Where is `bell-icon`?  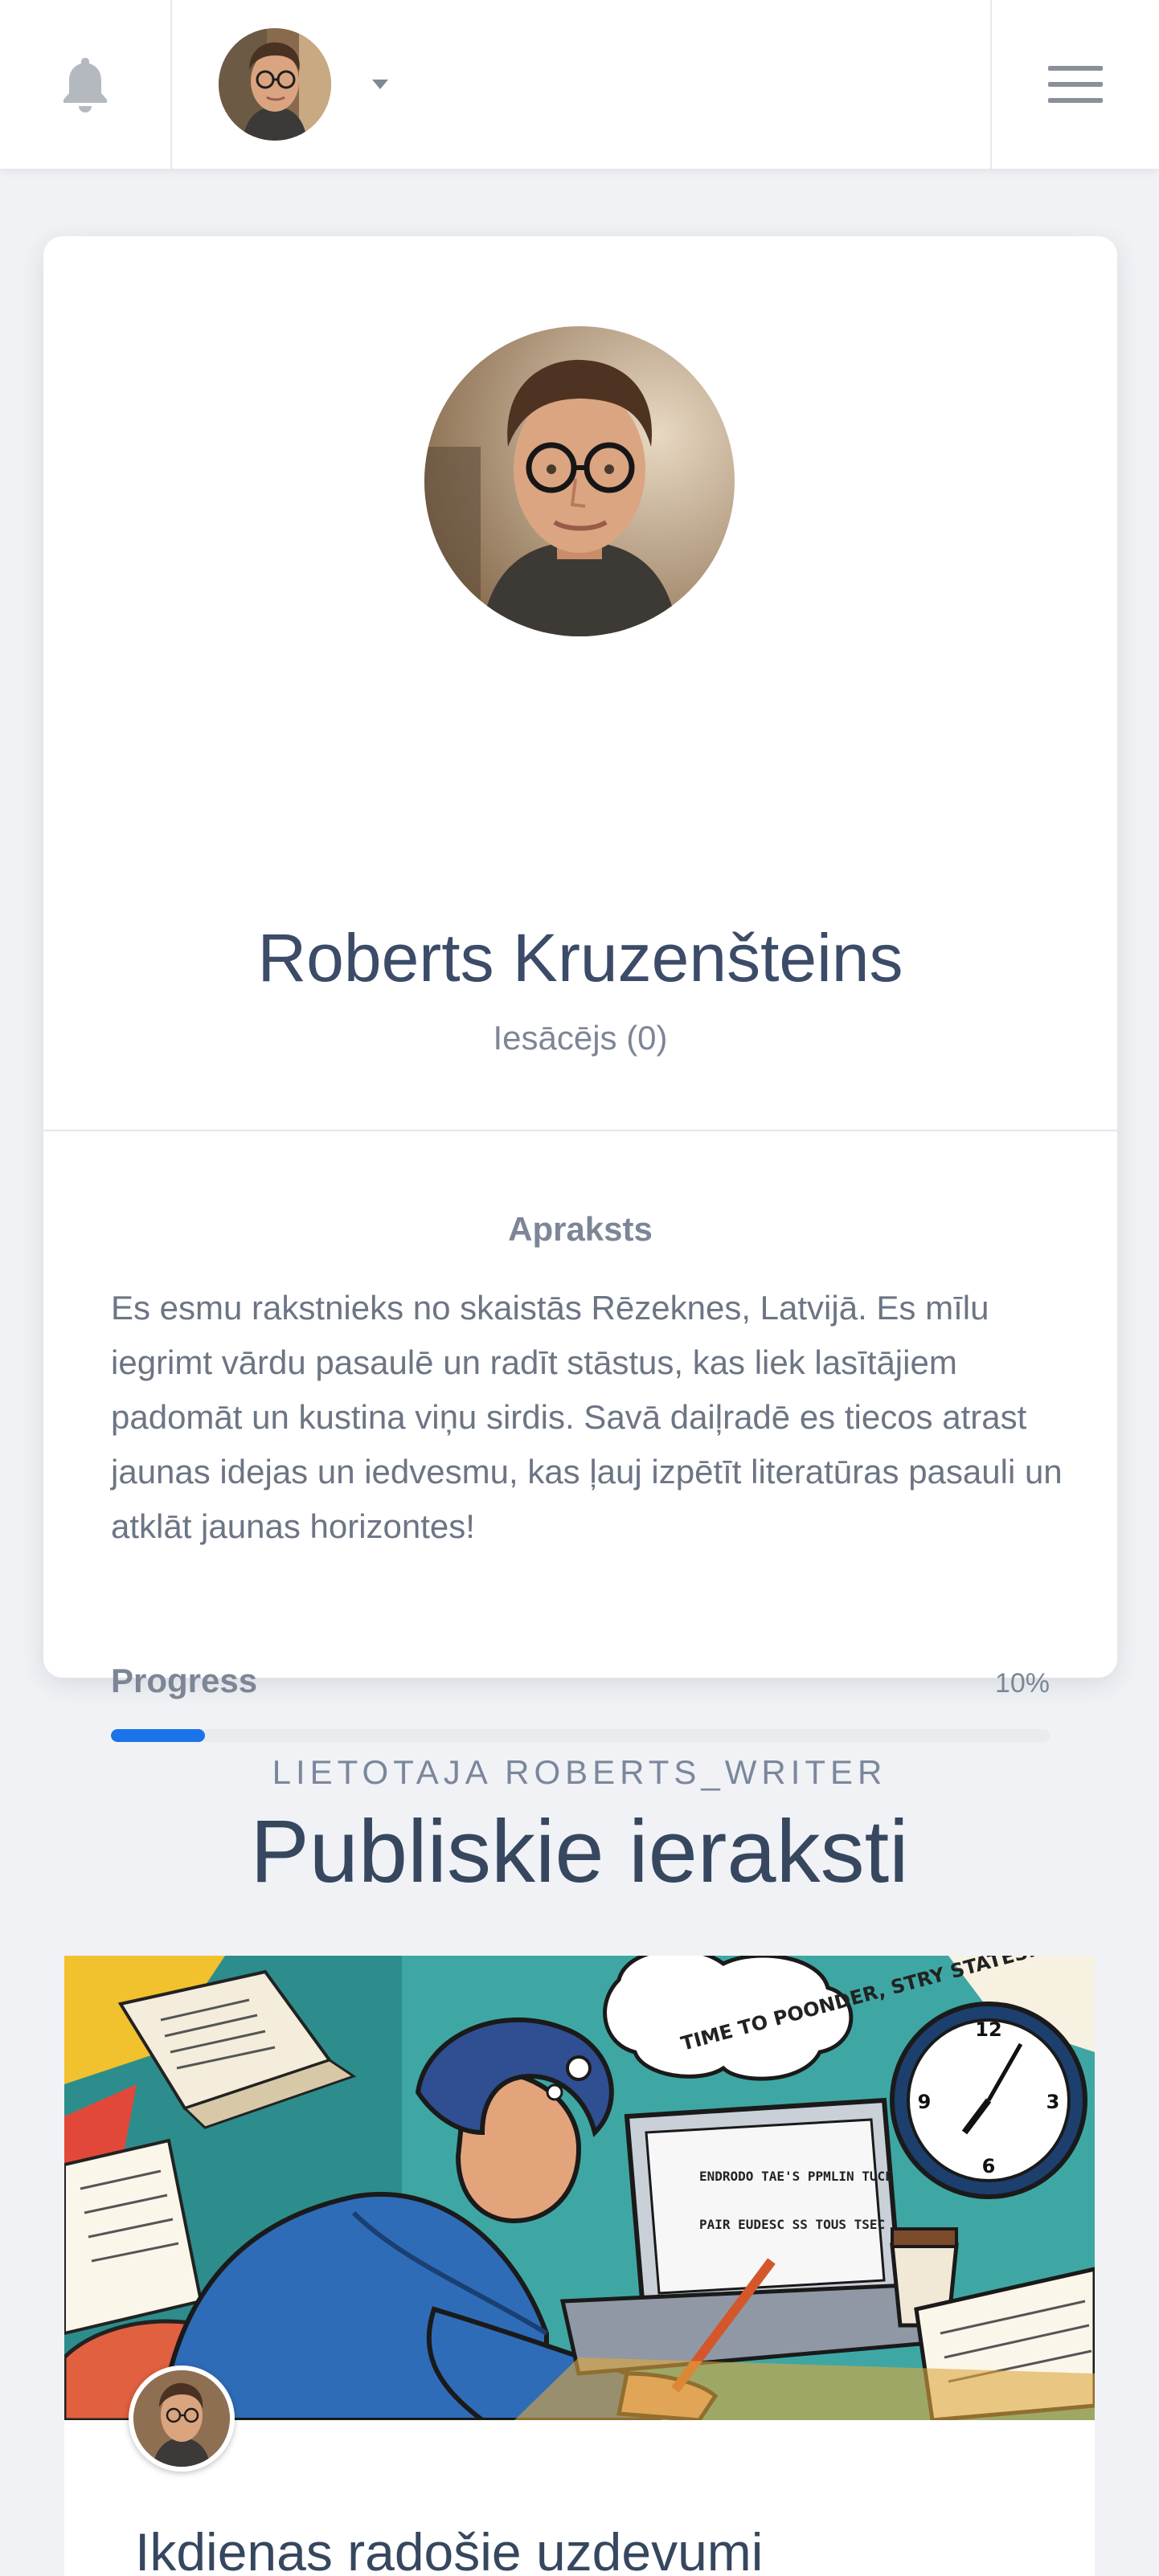 bell-icon is located at coordinates (85, 85).